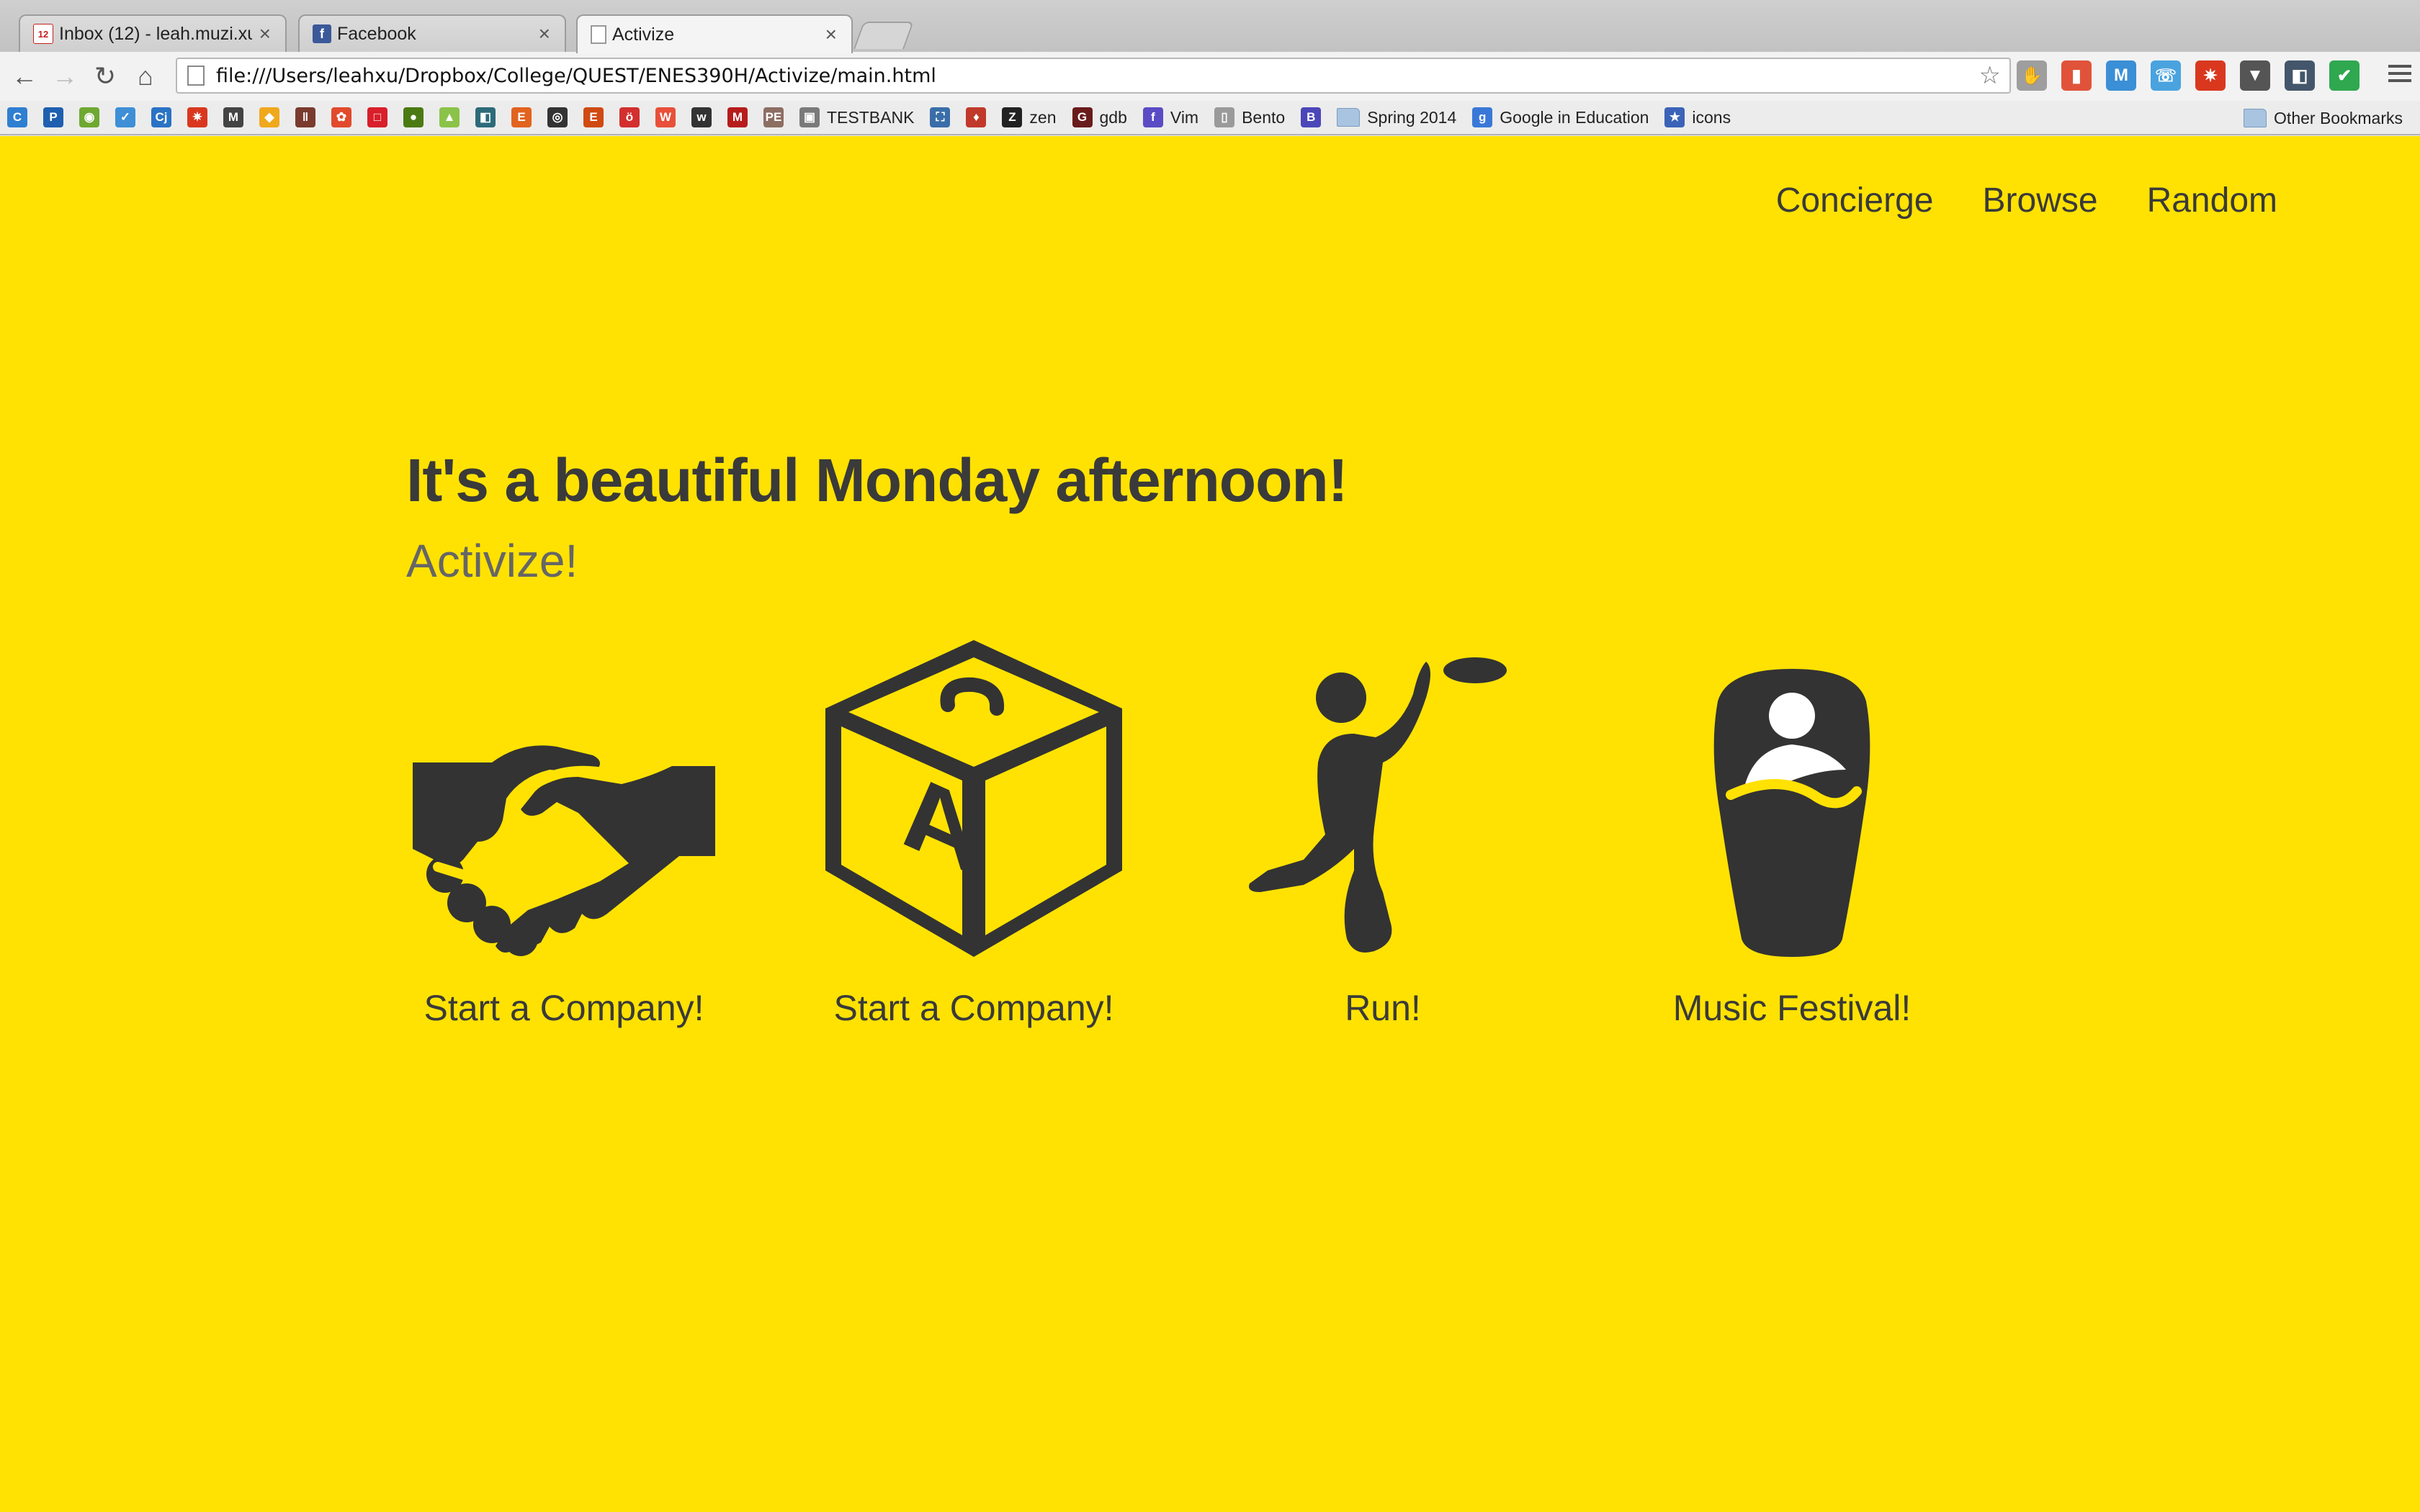  I want to click on activity-card: Run!, so click(1383, 841).